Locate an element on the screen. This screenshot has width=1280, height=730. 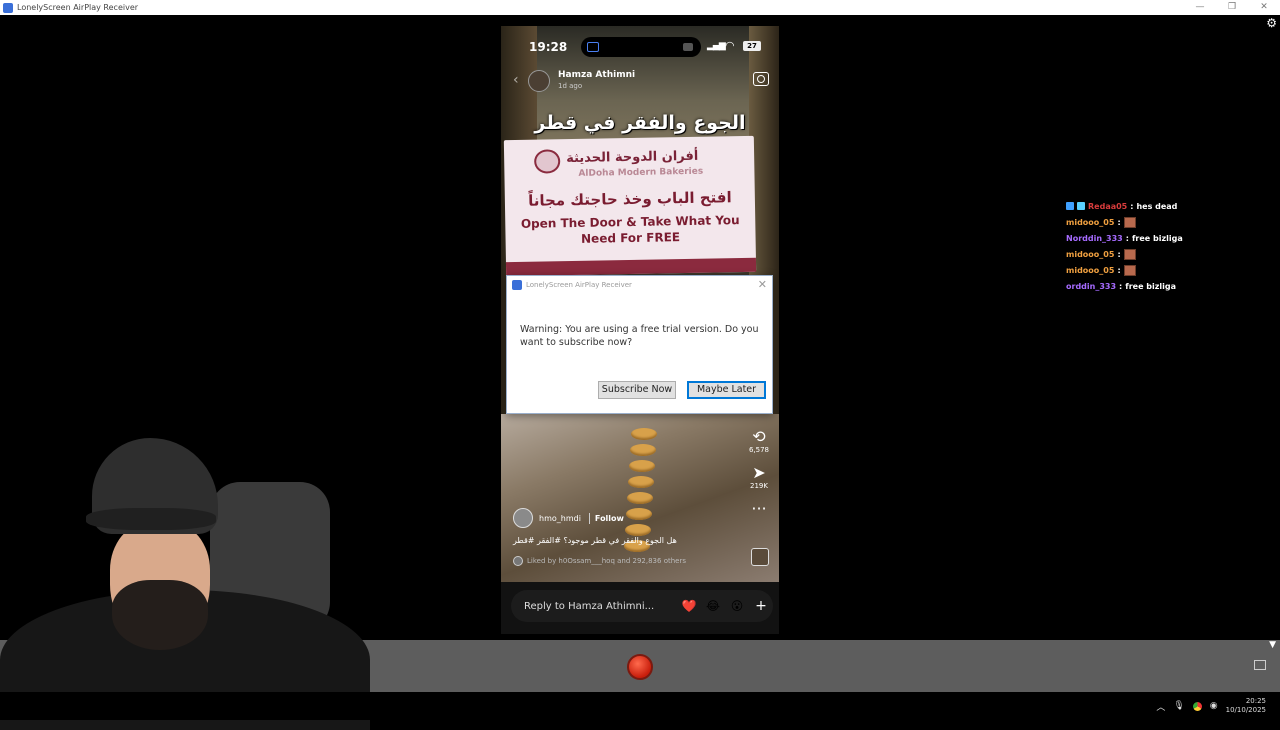
phone-status-bar: 19:28 ▂▄▆ ◠ 27 is located at coordinates (640, 46).